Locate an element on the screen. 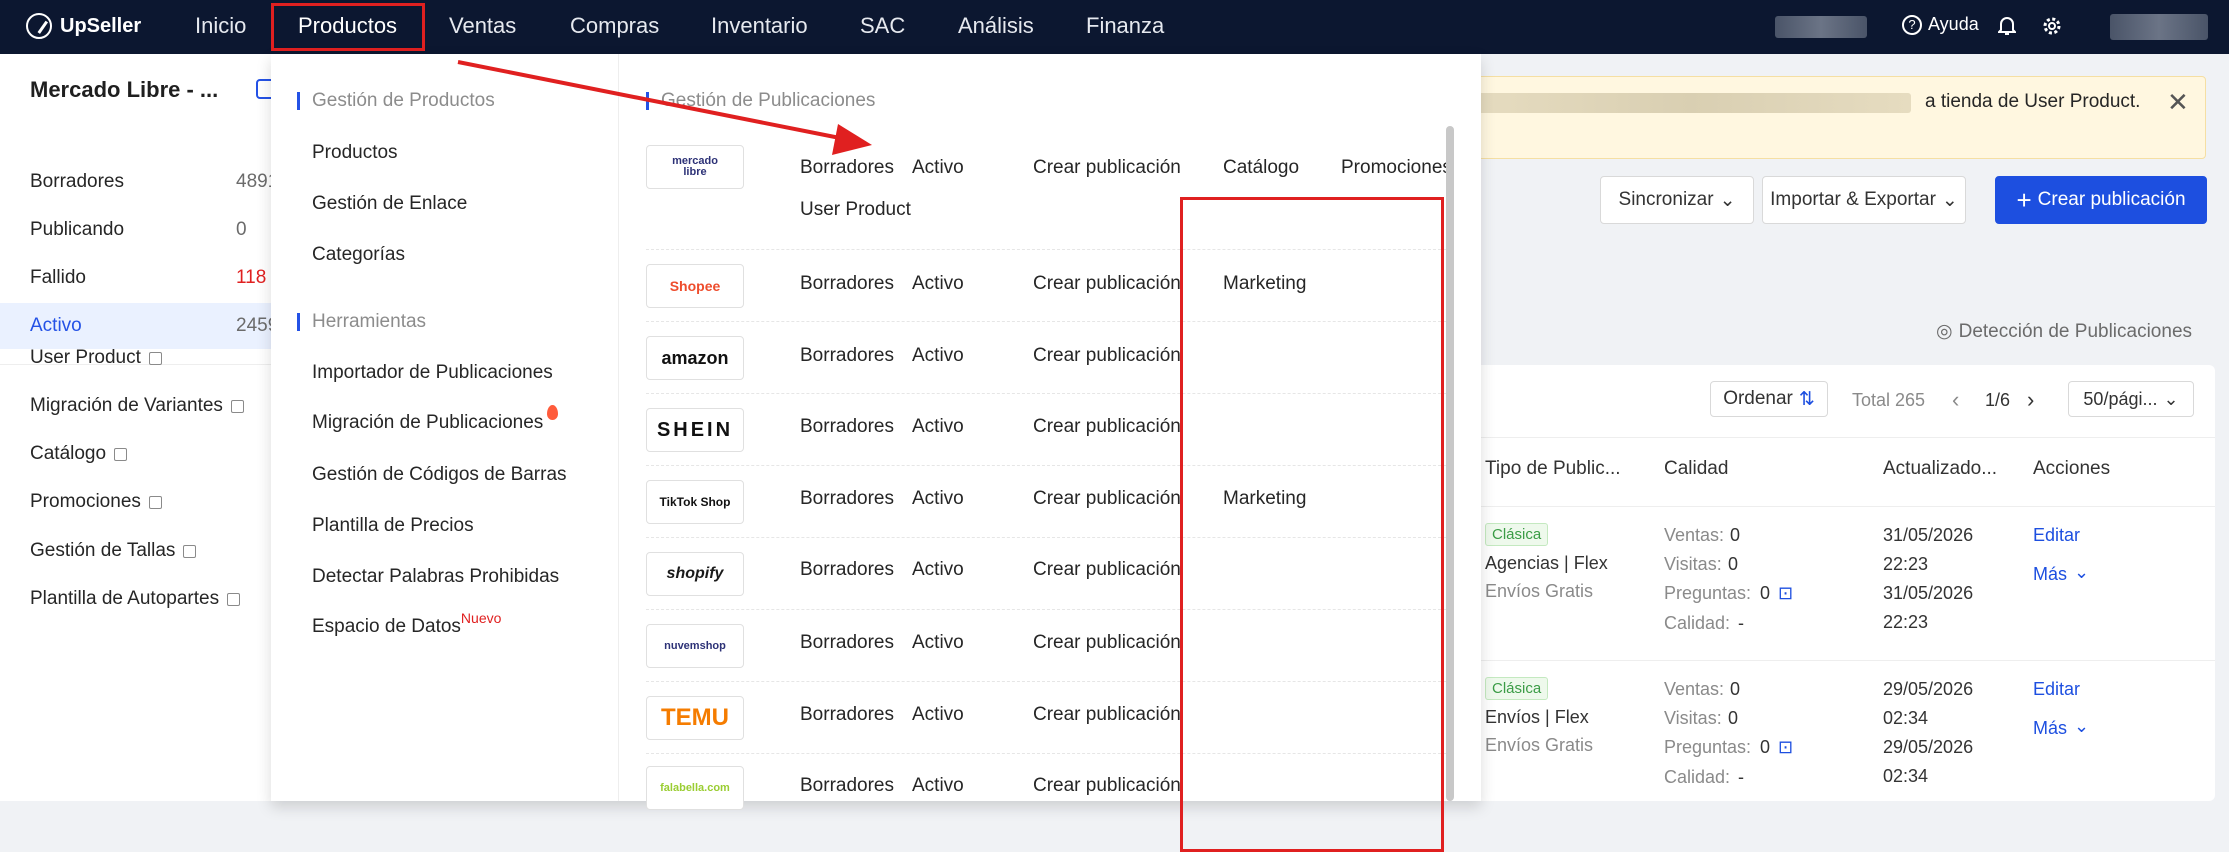  sidebar-link-promociones: Promociones is located at coordinates (96, 502).